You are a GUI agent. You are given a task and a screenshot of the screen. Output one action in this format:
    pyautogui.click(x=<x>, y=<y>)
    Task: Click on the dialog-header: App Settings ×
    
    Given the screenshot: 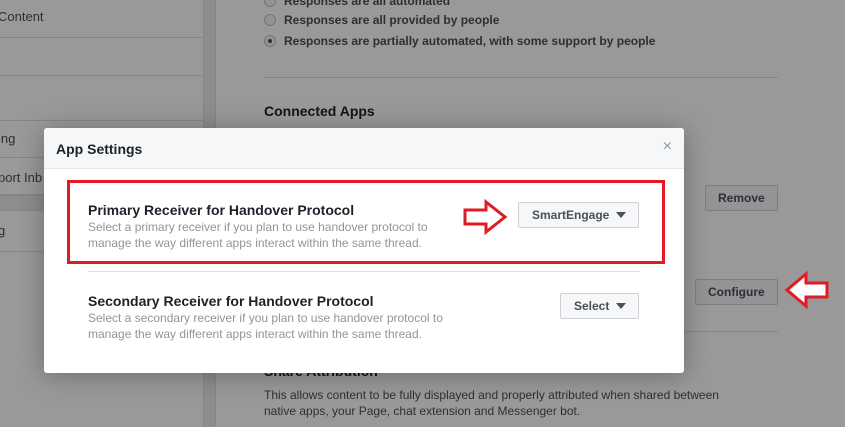 What is the action you would take?
    pyautogui.click(x=364, y=148)
    